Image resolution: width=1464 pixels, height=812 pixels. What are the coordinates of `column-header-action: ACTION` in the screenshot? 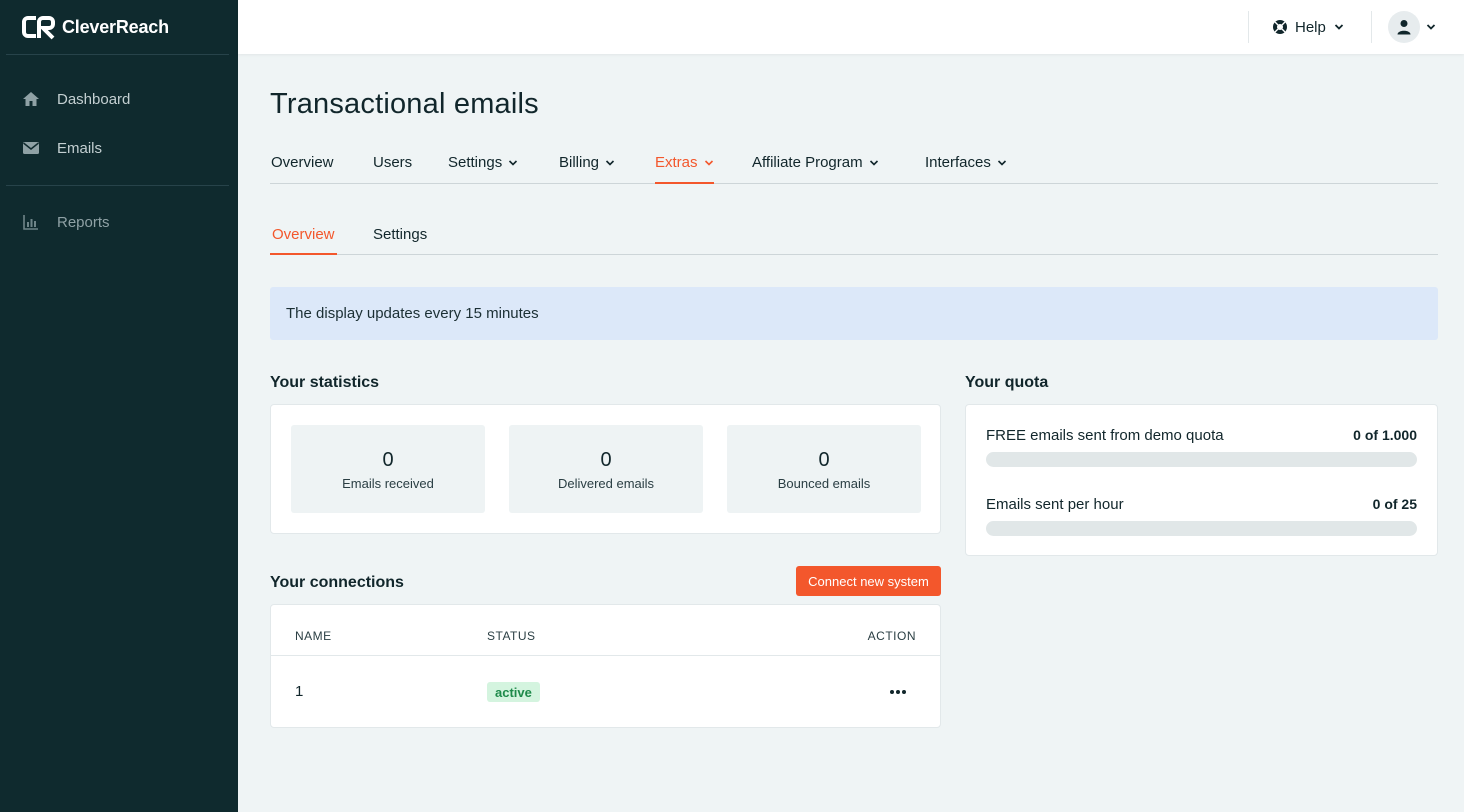 It's located at (891, 636).